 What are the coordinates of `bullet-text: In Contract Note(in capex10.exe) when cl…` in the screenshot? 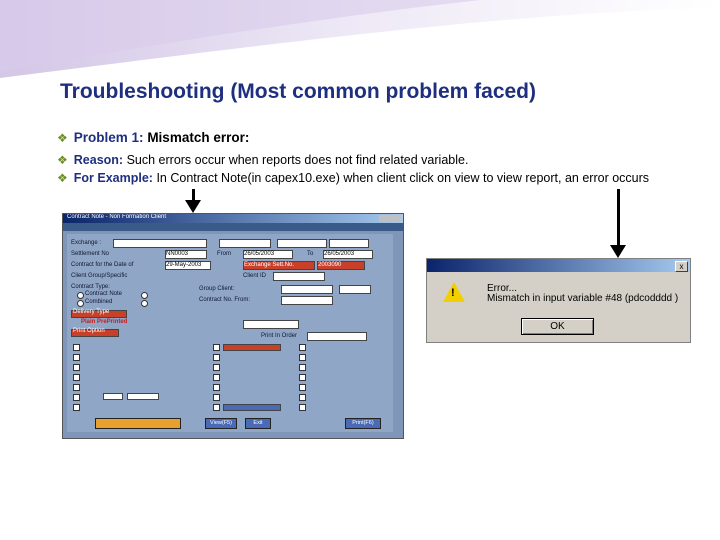 It's located at (403, 178).